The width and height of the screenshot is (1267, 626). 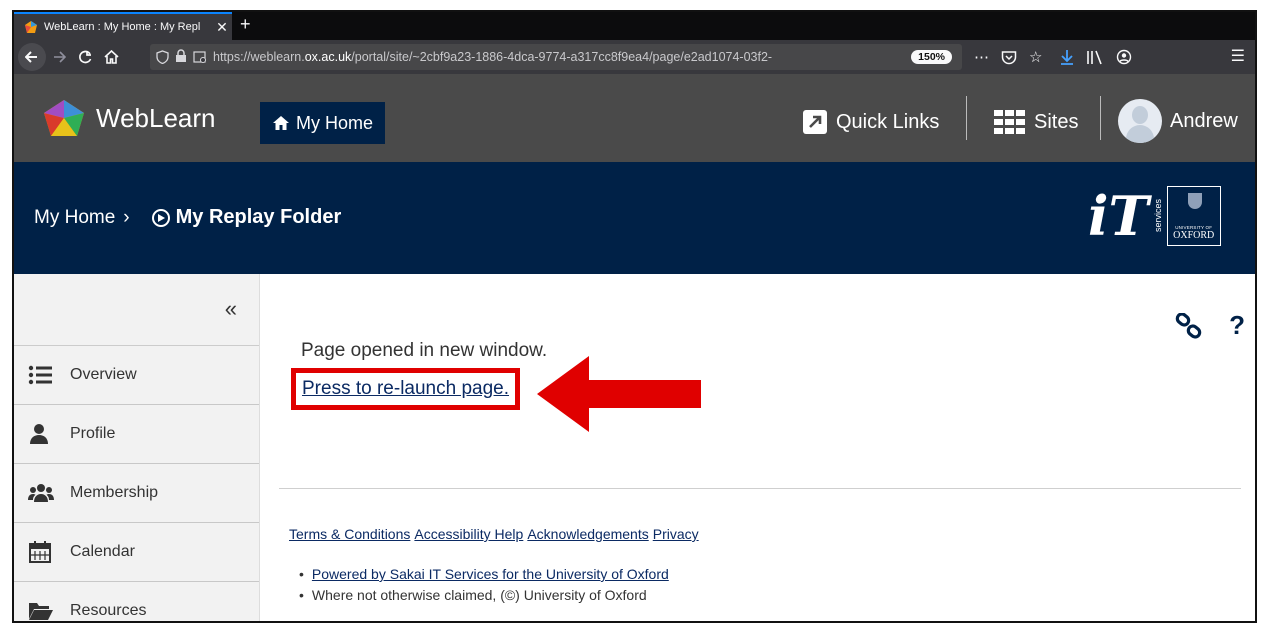 I want to click on footer-link-acknowledgements: Acknowledgements, so click(x=587, y=534).